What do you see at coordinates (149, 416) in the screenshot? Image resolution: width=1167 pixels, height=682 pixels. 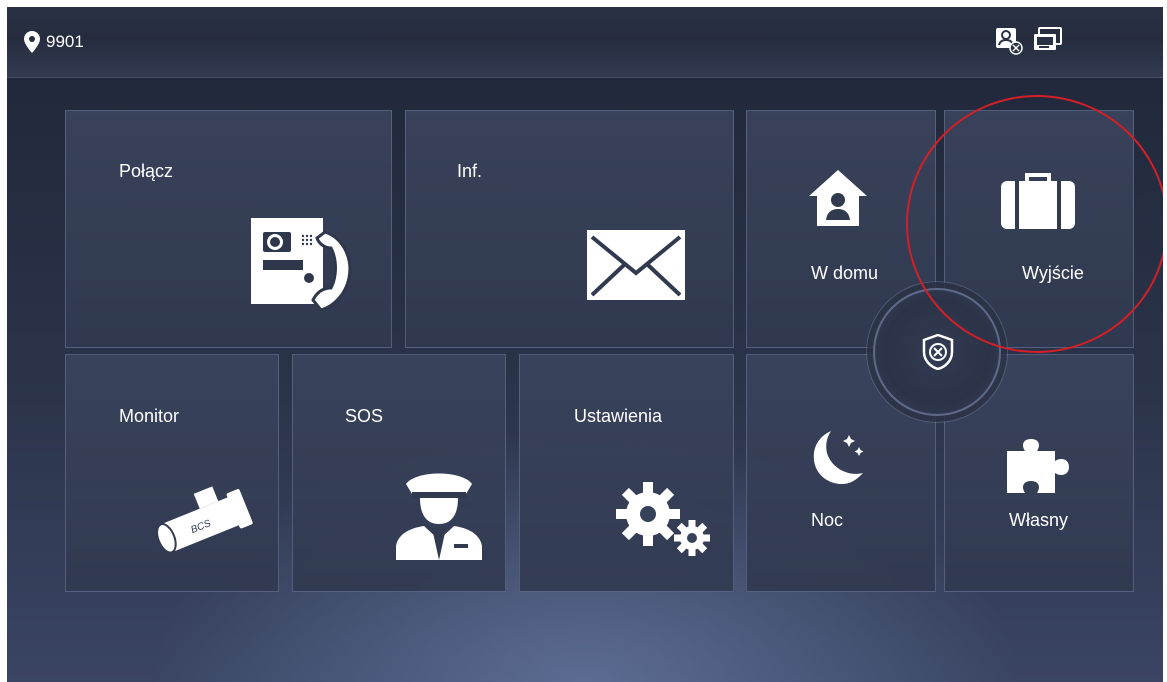 I see `tile-monitor-label: Monitor` at bounding box center [149, 416].